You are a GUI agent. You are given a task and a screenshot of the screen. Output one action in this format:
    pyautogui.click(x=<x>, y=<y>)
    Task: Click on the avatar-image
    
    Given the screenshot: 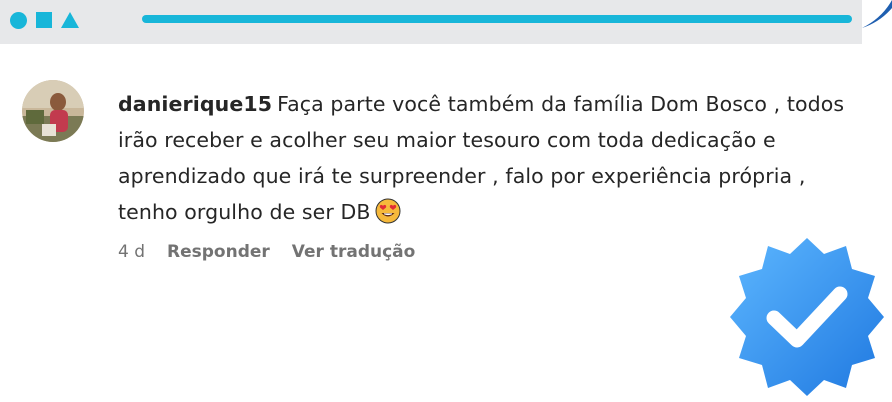 What is the action you would take?
    pyautogui.click(x=53, y=111)
    